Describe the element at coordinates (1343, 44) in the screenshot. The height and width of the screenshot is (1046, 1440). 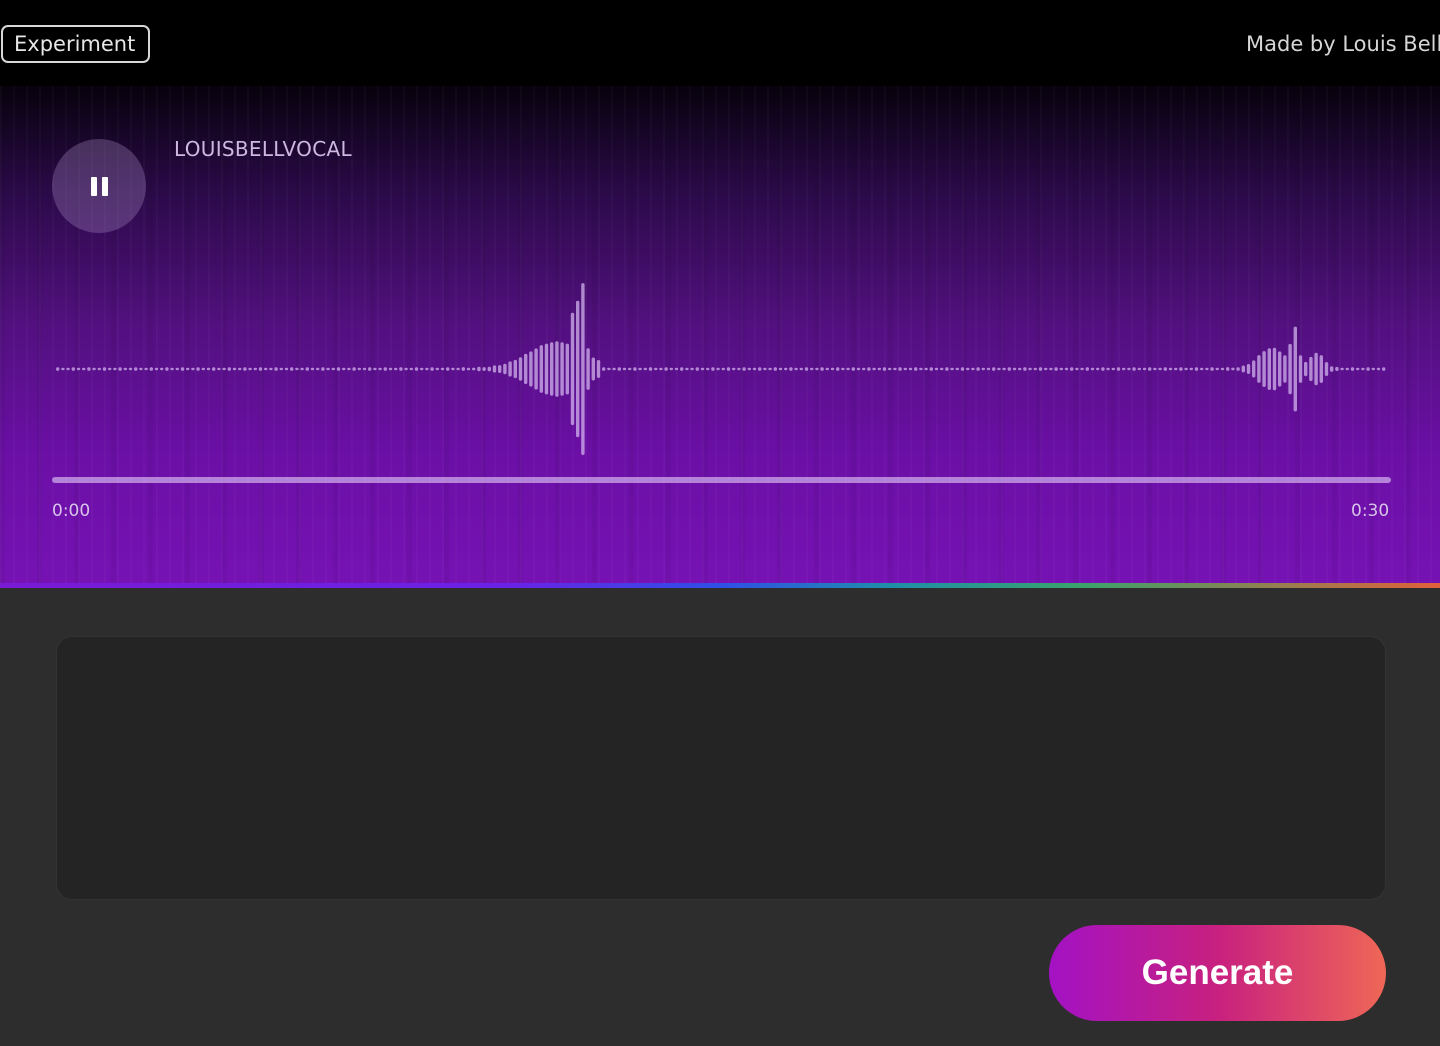
I see `credit-text: Made by Louis Bell` at that location.